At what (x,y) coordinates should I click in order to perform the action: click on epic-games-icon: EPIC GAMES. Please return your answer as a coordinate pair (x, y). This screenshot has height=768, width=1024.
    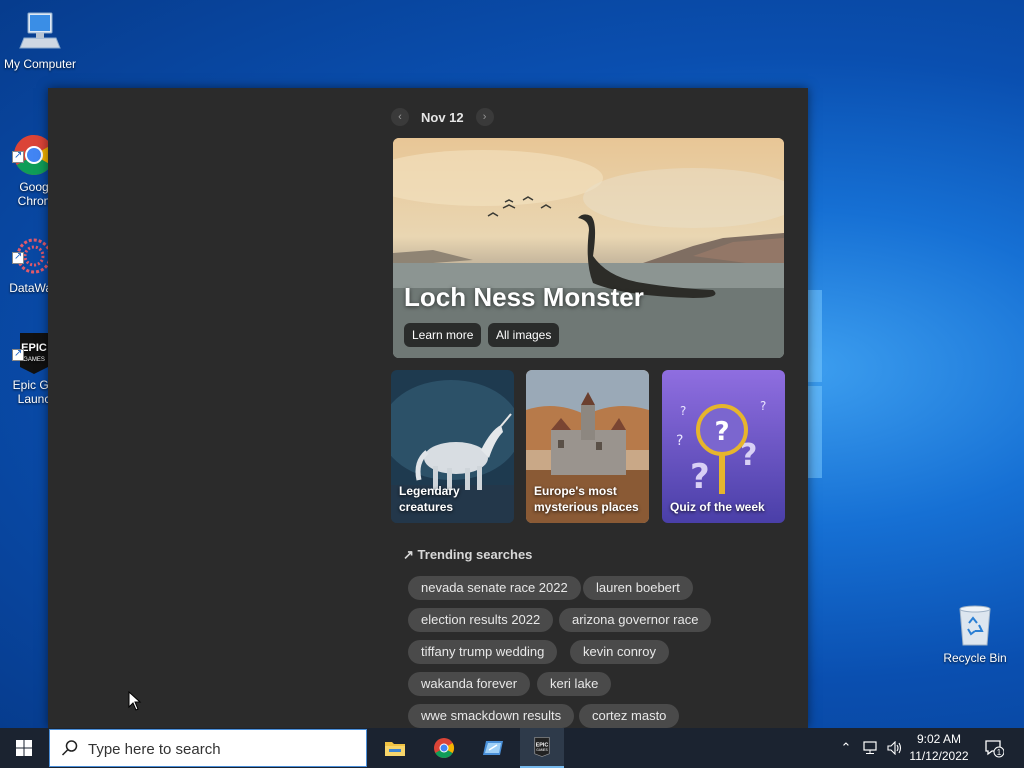
    Looking at the image, I should click on (542, 747).